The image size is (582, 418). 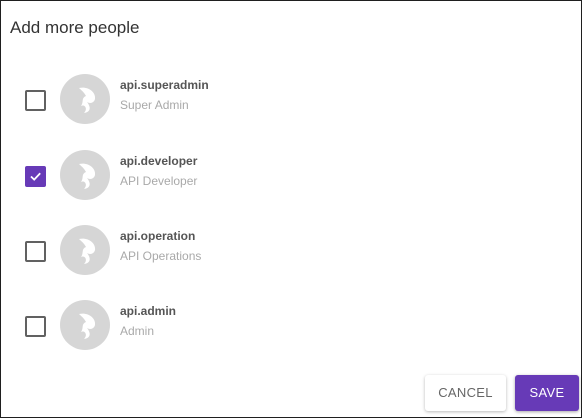 I want to click on person-name: api.operation, so click(x=158, y=236).